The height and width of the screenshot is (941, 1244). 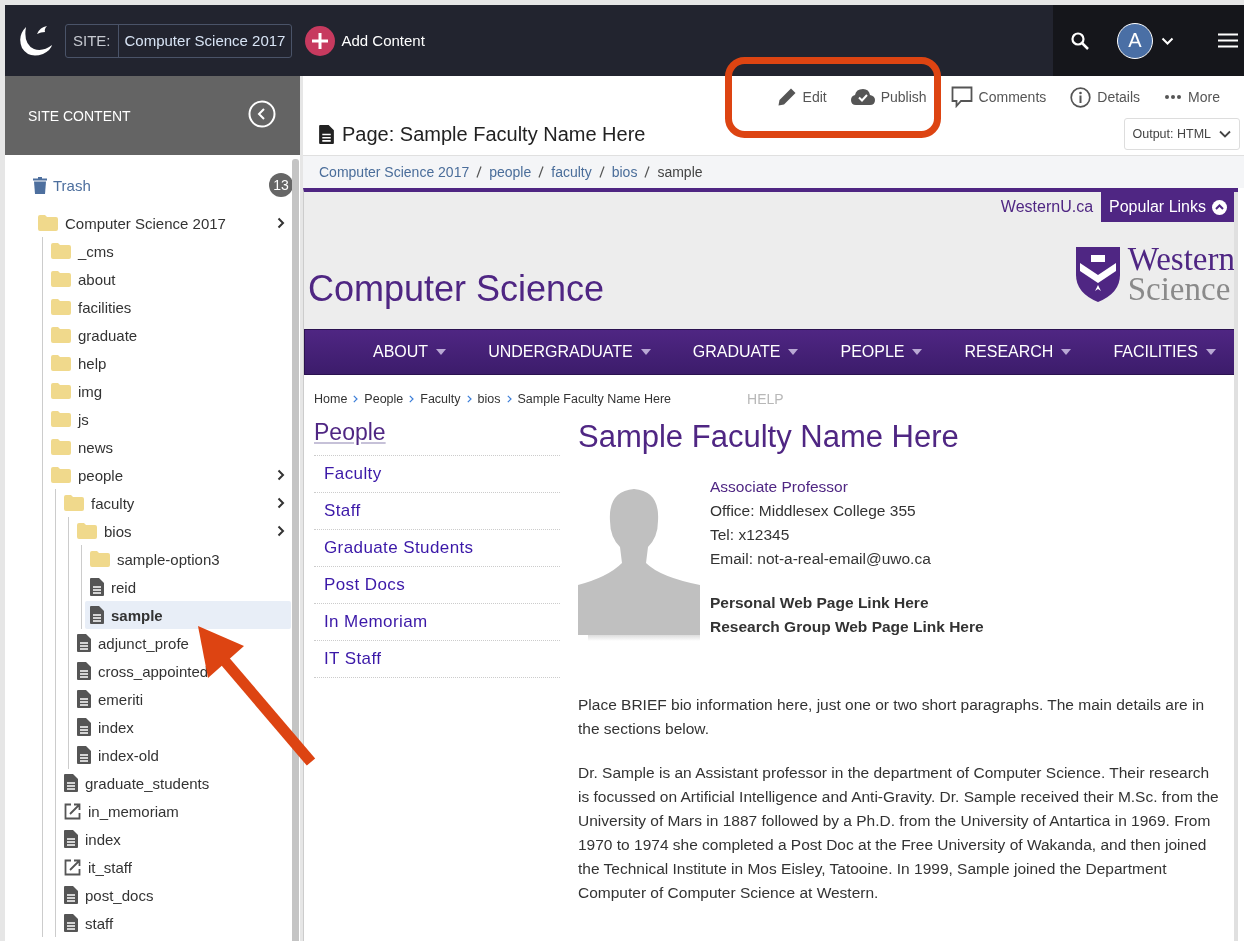 I want to click on popular-links-button: Popular Links, so click(x=1168, y=207).